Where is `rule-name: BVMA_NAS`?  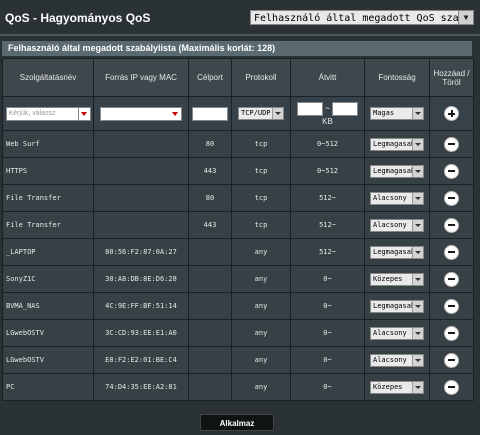 rule-name: BVMA_NAS is located at coordinates (48, 306).